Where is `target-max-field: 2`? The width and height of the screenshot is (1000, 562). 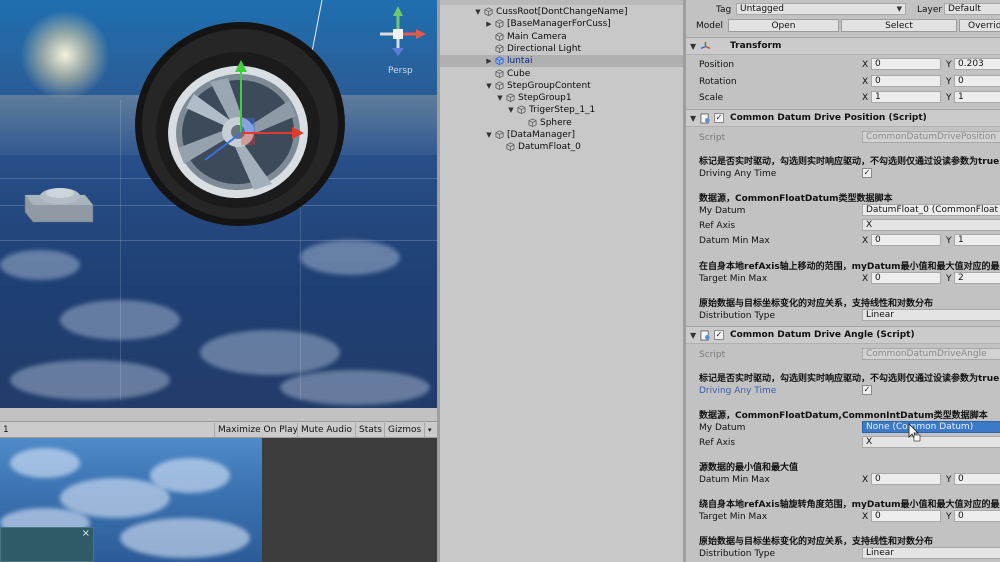 target-max-field: 2 is located at coordinates (977, 278).